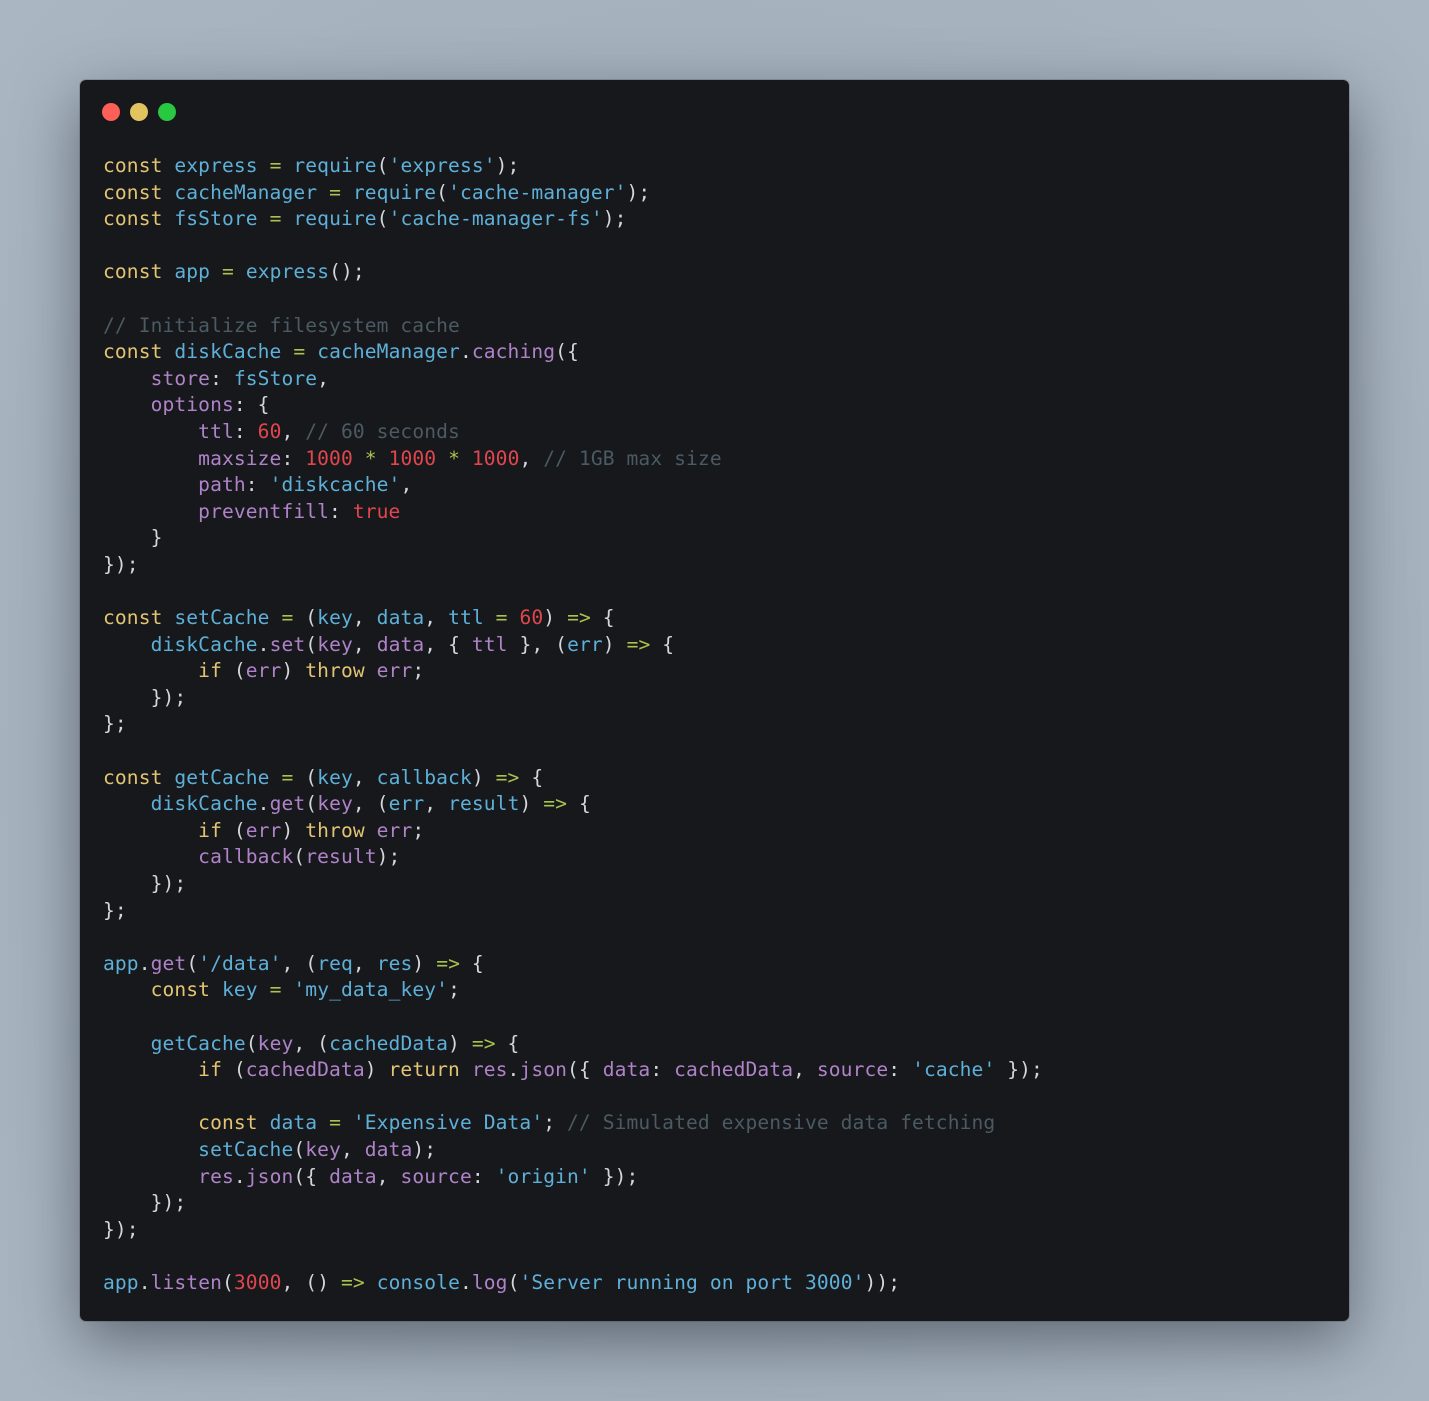 Image resolution: width=1429 pixels, height=1401 pixels. Describe the element at coordinates (263, 830) in the screenshot. I see `property-token: err` at that location.